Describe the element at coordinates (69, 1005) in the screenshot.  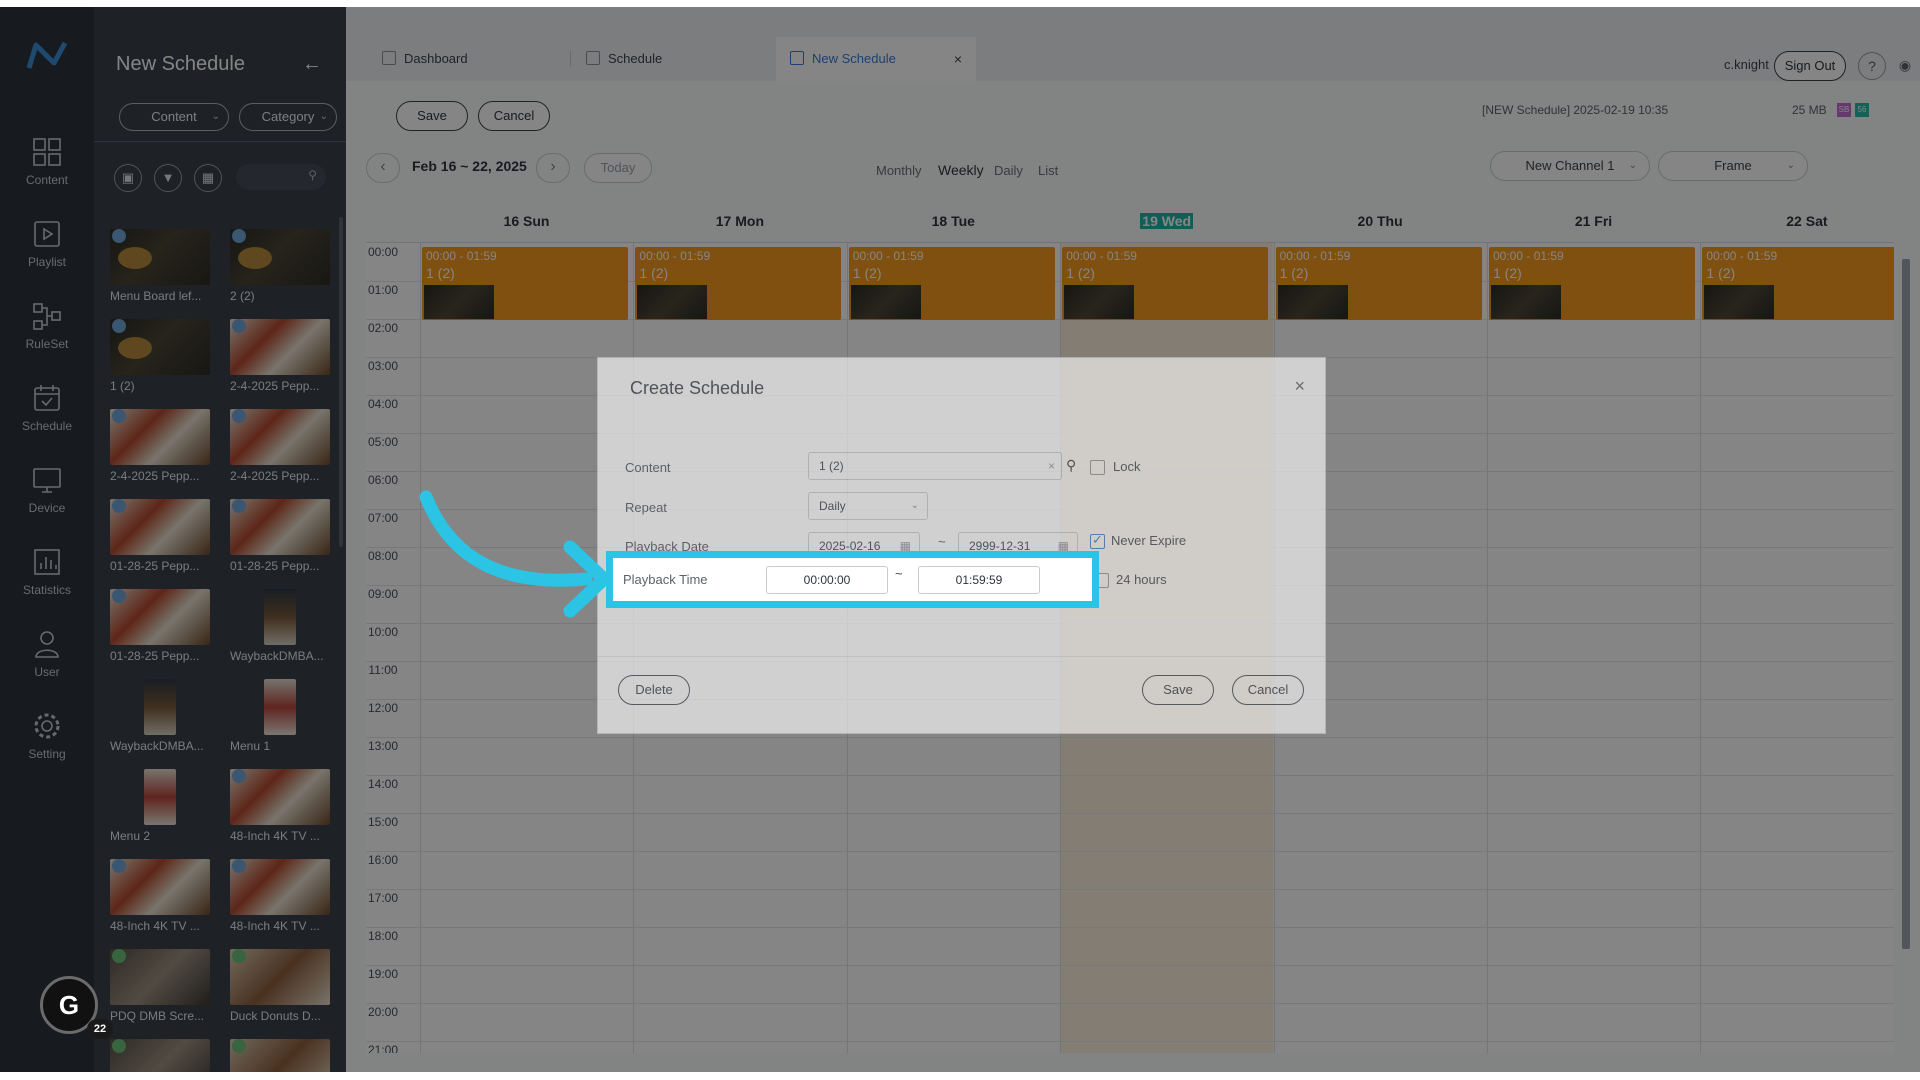
I see `grammarly-icon: G` at that location.